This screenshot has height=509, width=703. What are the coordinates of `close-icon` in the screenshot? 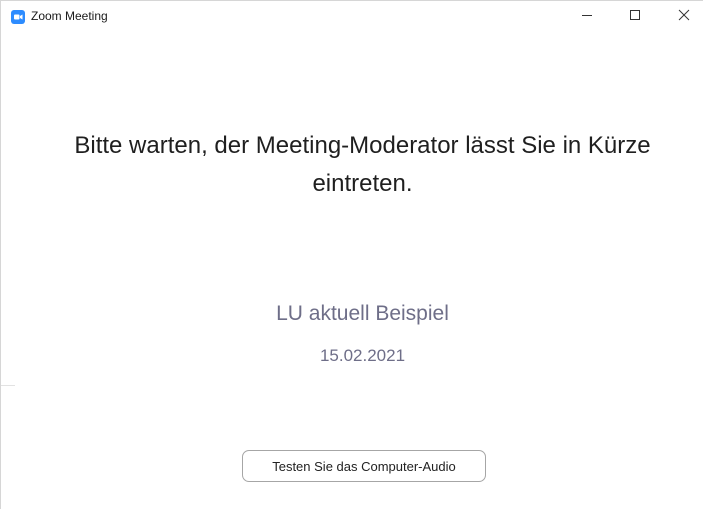 It's located at (684, 17).